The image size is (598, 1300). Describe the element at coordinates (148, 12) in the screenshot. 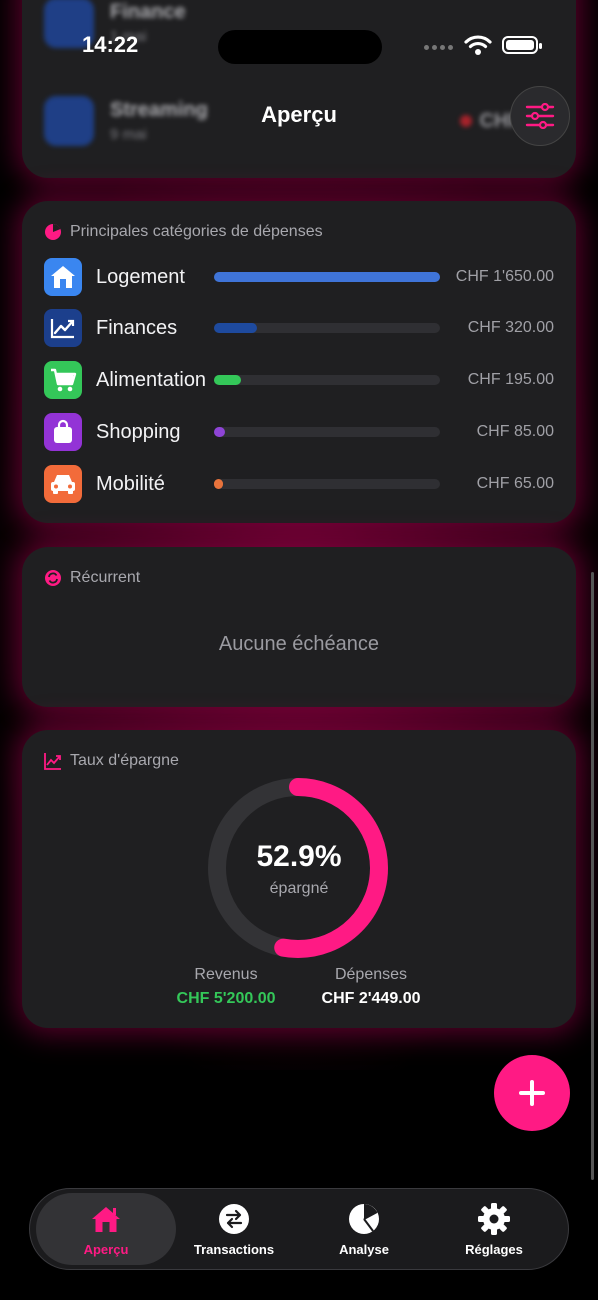

I see `item-title: Finance` at that location.